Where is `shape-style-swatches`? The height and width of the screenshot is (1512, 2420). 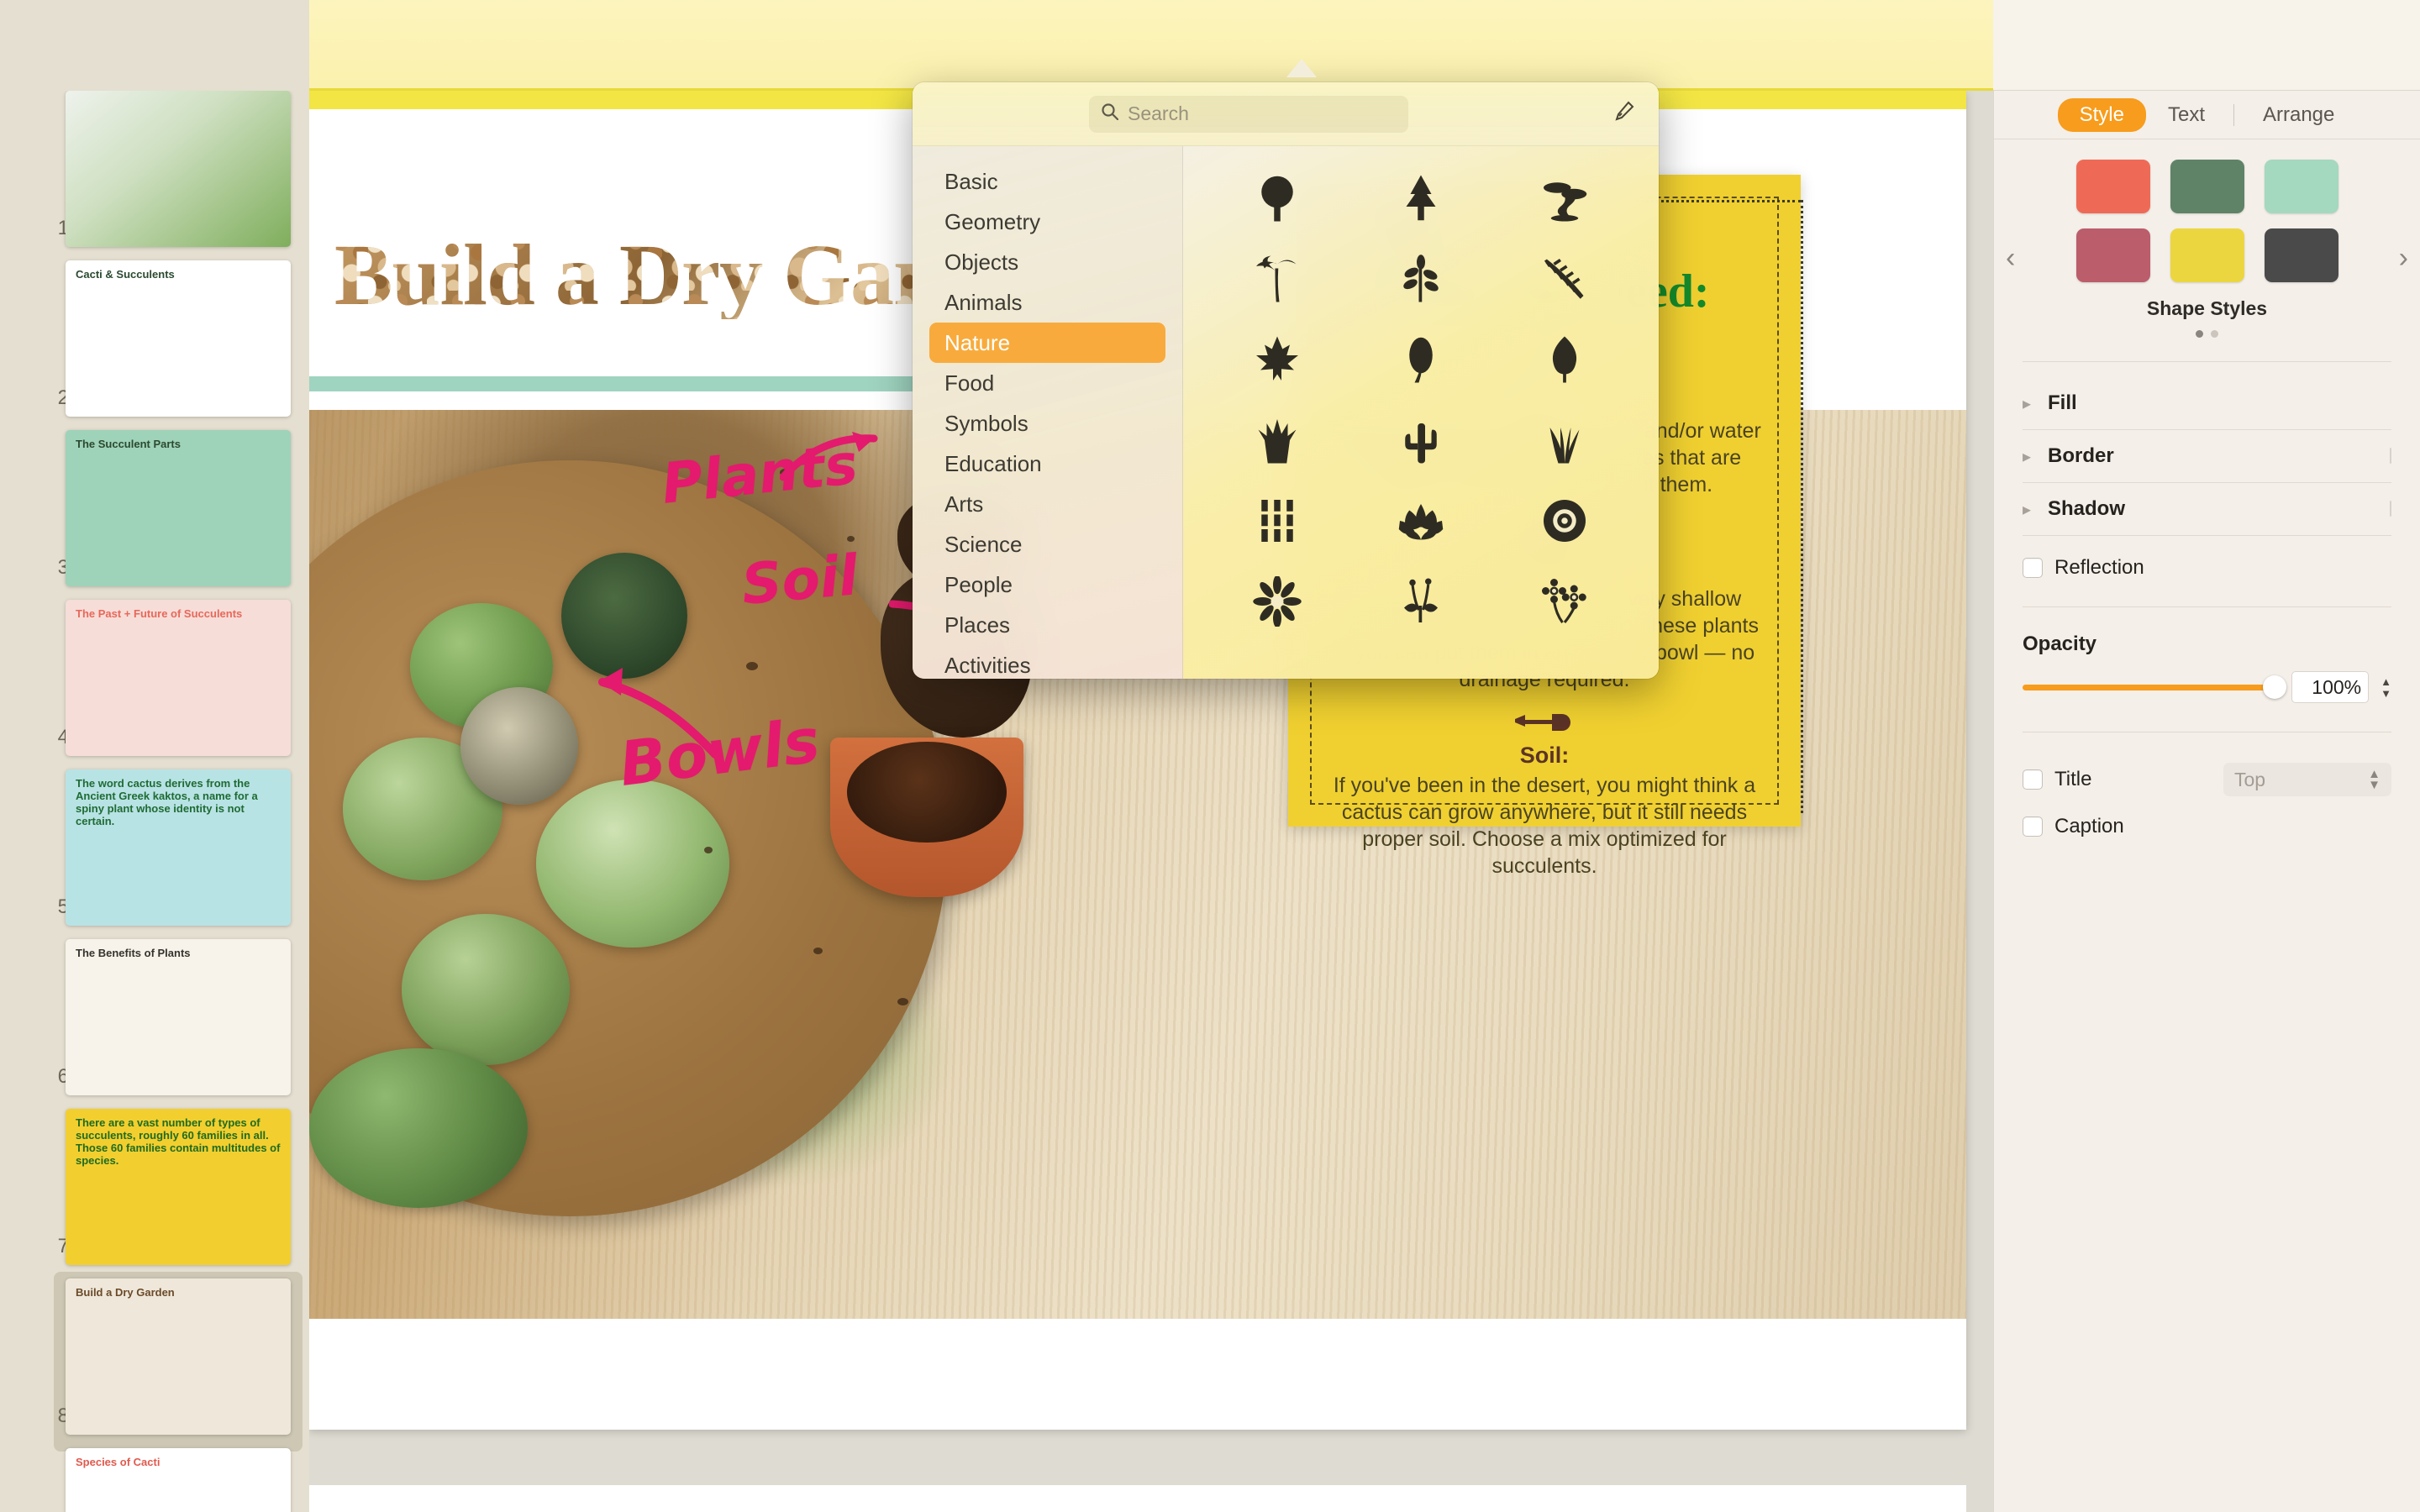
shape-style-swatches is located at coordinates (2207, 221).